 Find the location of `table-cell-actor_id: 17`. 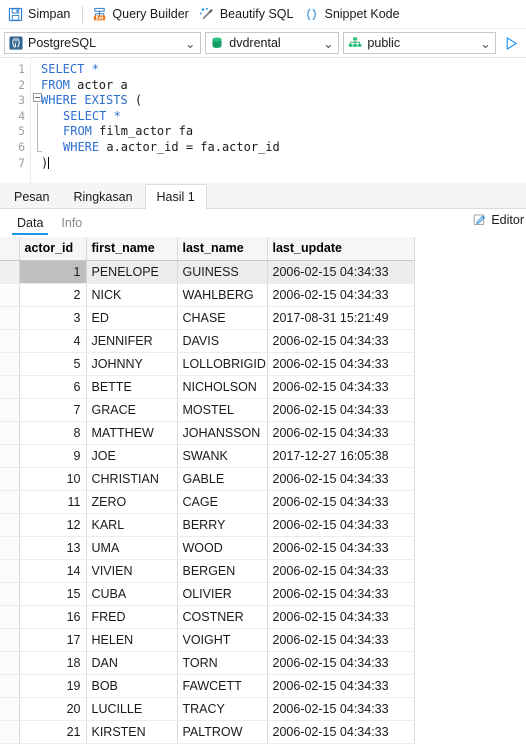

table-cell-actor_id: 17 is located at coordinates (53, 640).